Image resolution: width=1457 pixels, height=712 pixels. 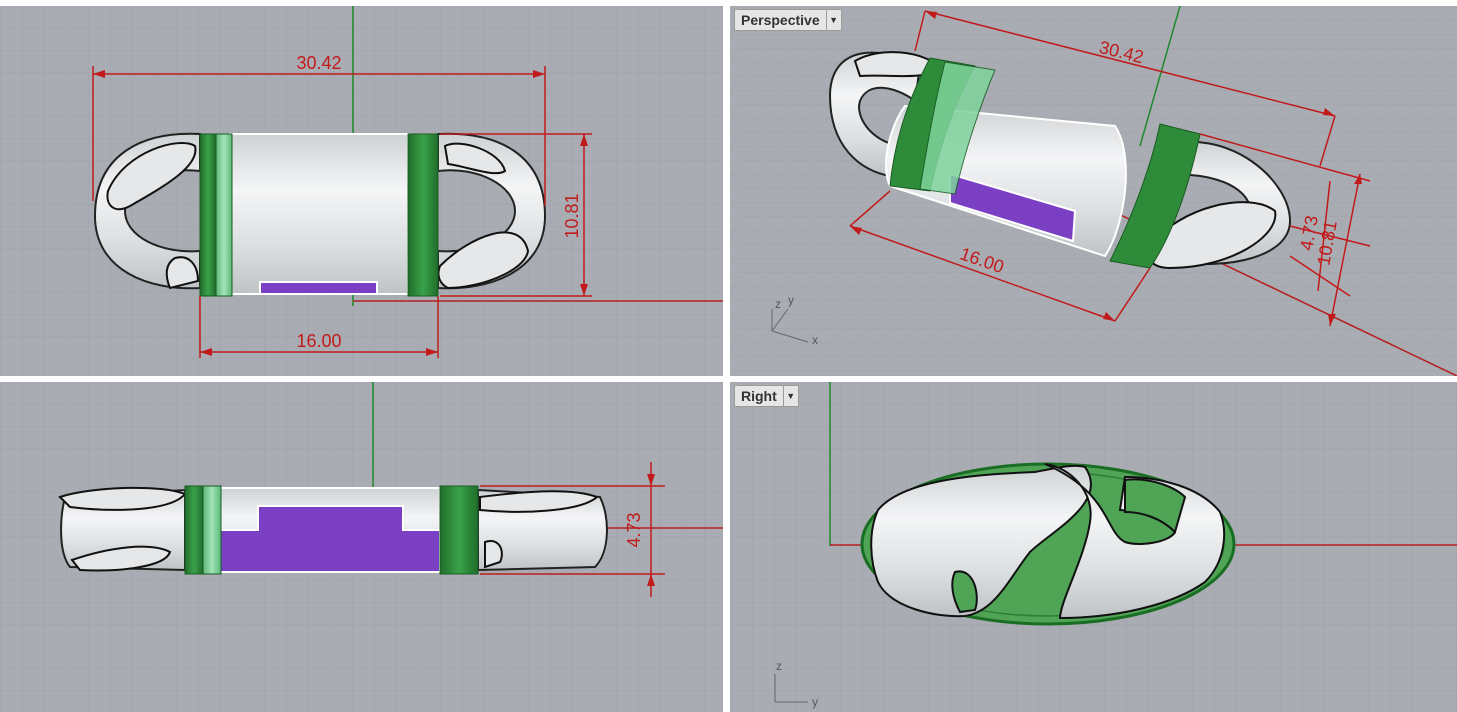 What do you see at coordinates (572, 215) in the screenshot?
I see `dim-height: 10.81` at bounding box center [572, 215].